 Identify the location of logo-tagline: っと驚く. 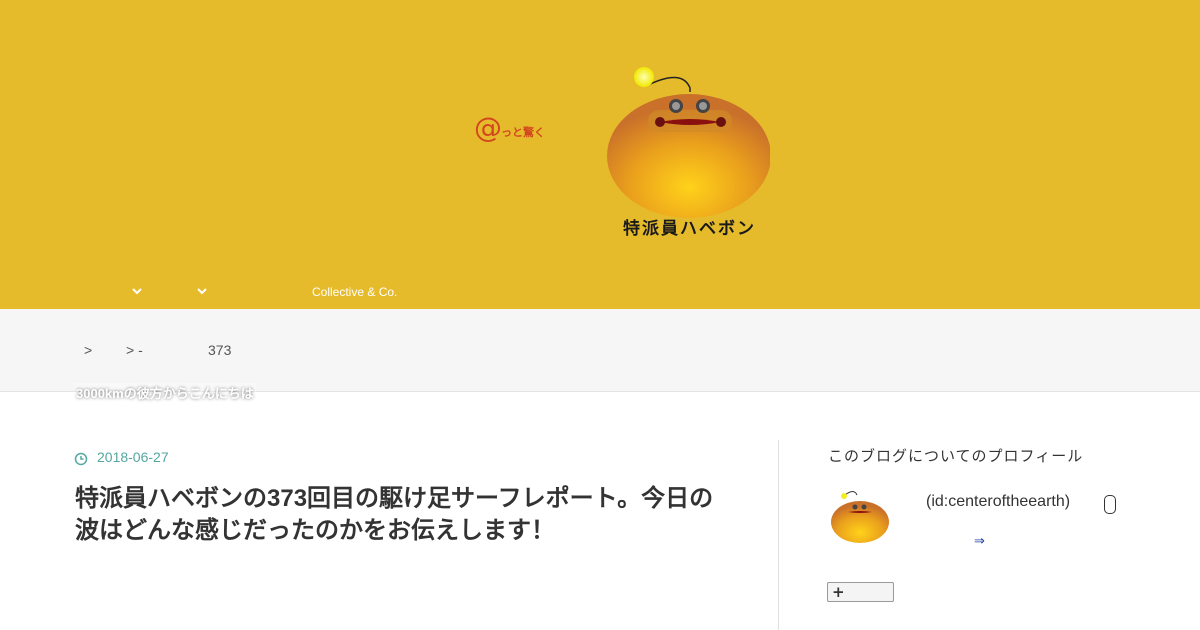
(523, 132).